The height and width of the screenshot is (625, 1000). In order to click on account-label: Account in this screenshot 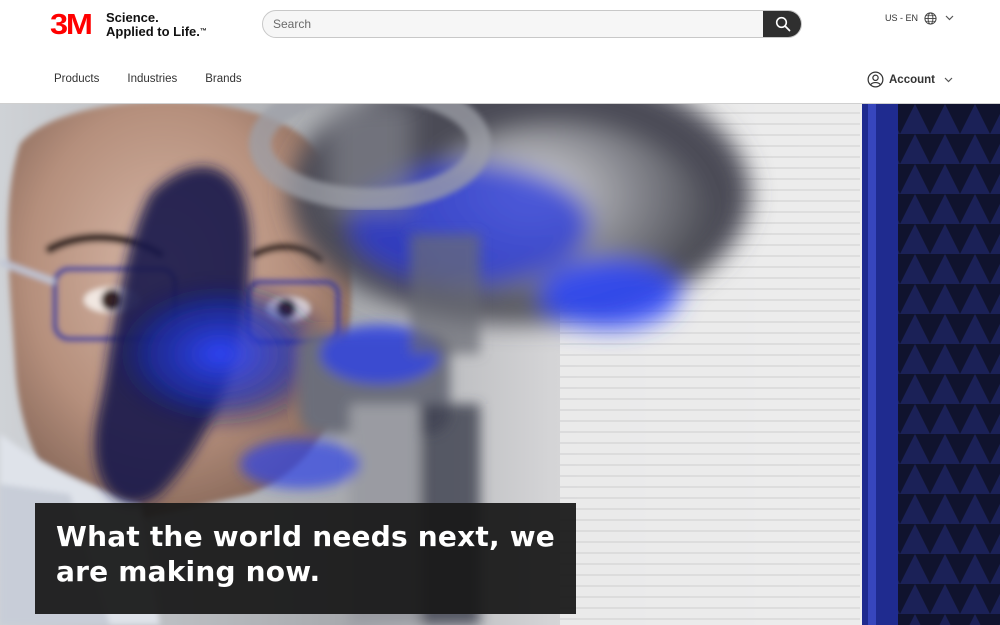, I will do `click(912, 79)`.